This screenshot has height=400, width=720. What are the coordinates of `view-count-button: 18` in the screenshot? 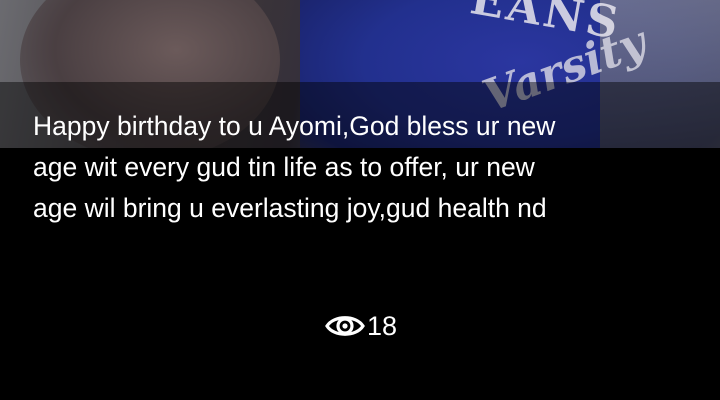 It's located at (361, 326).